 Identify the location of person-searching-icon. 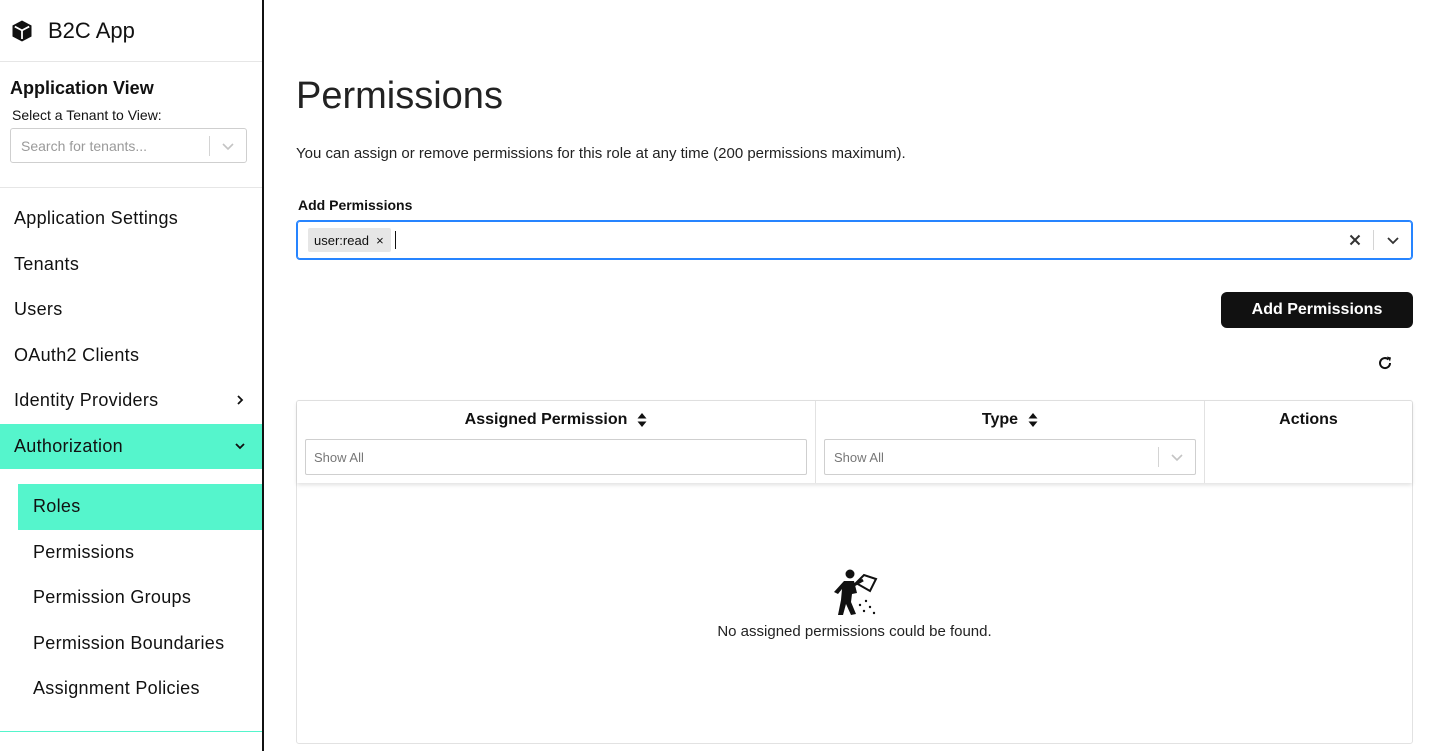
(855, 592).